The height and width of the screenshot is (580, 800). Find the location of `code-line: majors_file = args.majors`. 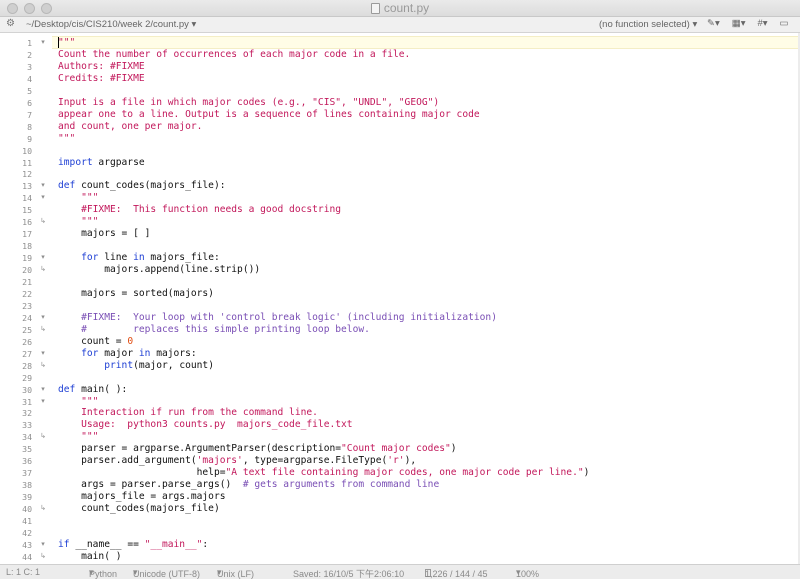

code-line: majors_file = args.majors is located at coordinates (141, 497).